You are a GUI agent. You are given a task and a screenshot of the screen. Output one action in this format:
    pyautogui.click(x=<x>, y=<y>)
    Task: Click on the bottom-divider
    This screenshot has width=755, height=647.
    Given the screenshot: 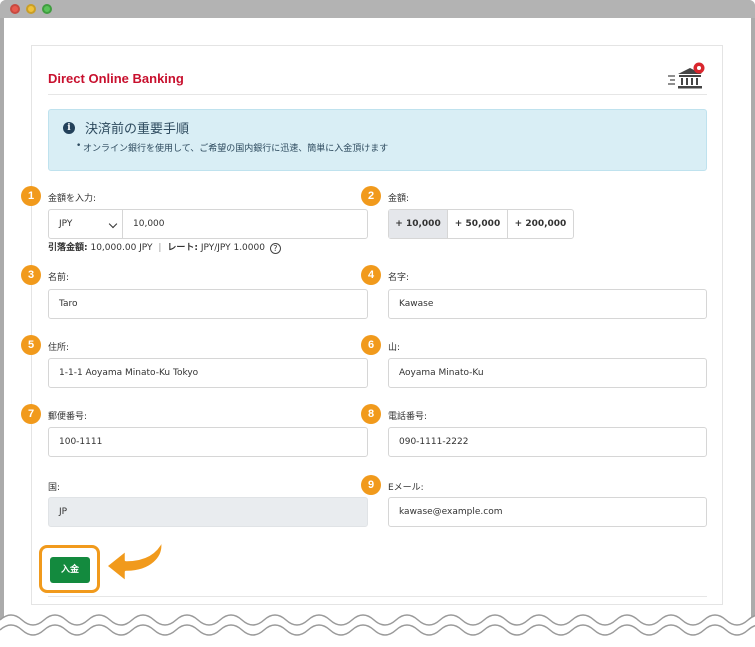 What is the action you would take?
    pyautogui.click(x=377, y=596)
    